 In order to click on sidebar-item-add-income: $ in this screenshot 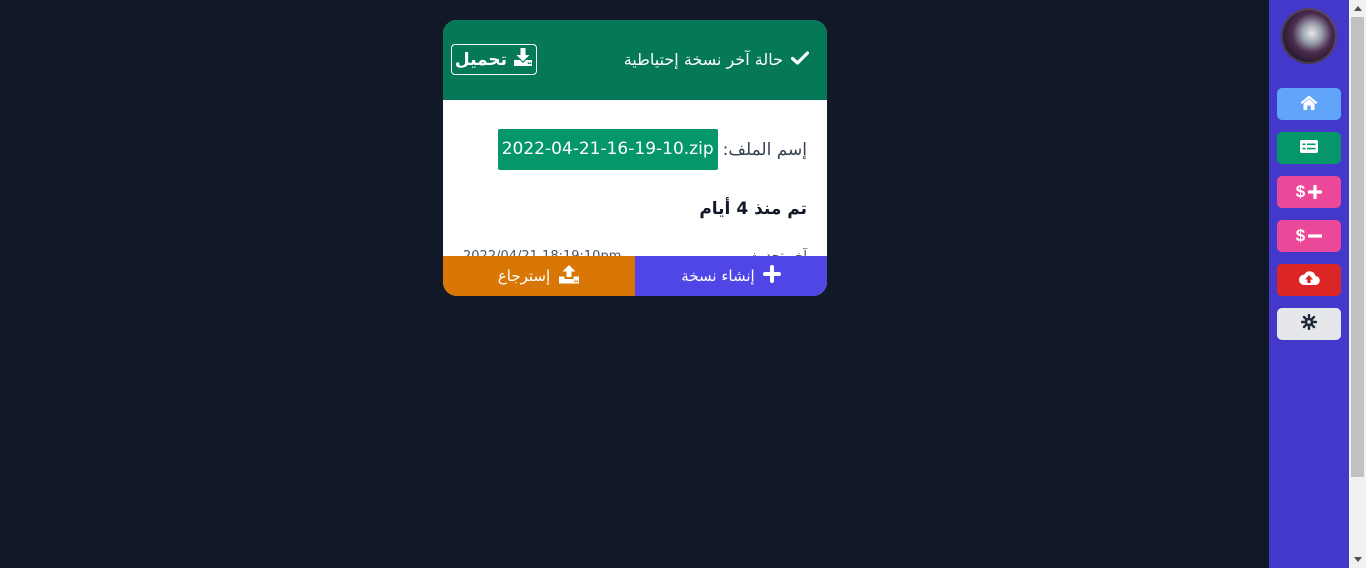, I will do `click(1309, 192)`.